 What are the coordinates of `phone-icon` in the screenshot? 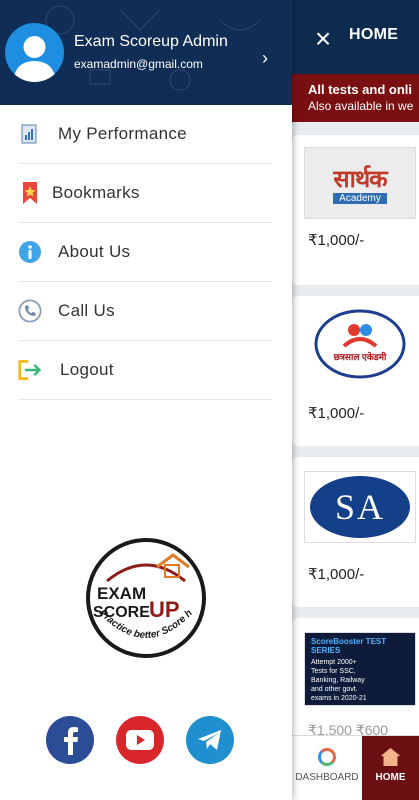 It's located at (30, 311).